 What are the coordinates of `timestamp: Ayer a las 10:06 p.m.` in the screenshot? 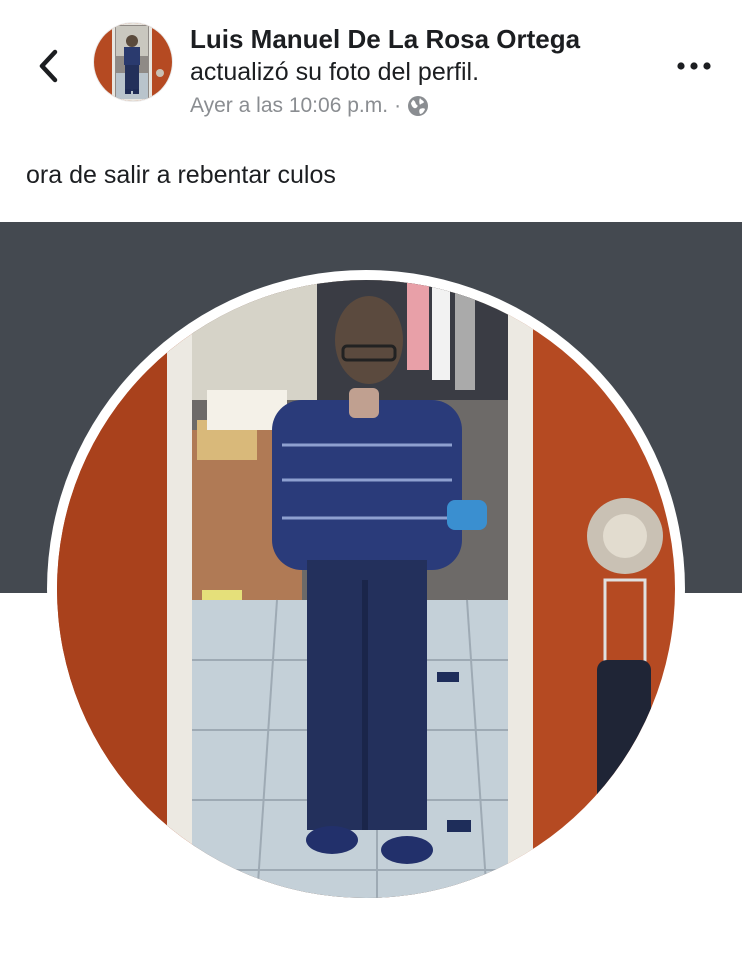 It's located at (289, 106).